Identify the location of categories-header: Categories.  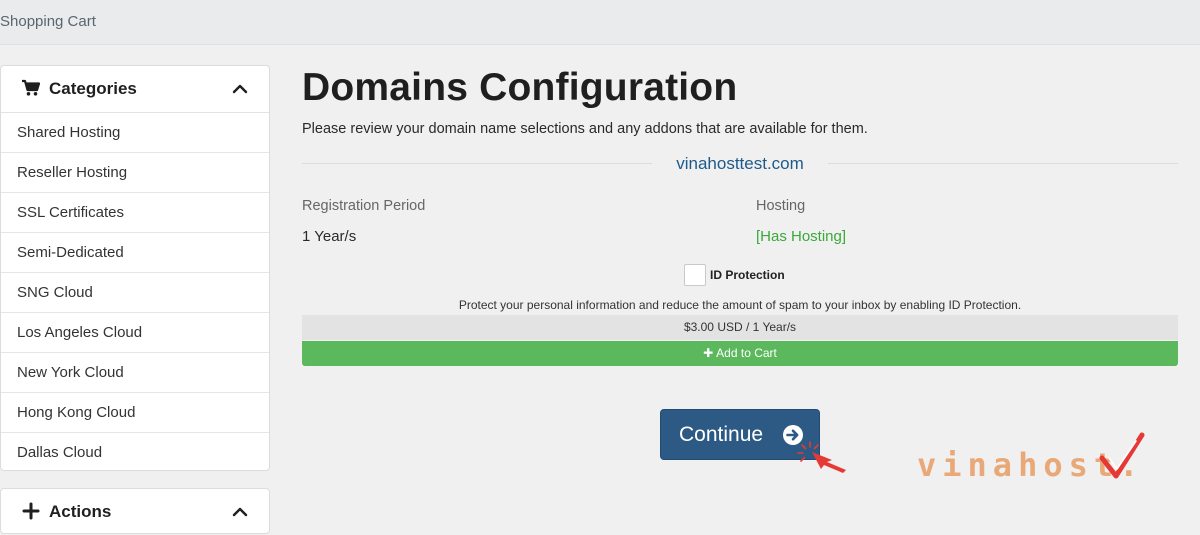
(135, 89).